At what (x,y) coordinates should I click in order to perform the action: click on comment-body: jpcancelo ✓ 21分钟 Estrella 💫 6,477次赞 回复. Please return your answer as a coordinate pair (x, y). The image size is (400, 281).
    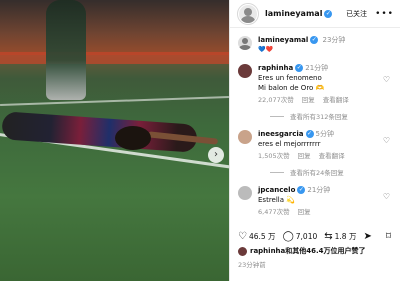
    Looking at the image, I should click on (329, 201).